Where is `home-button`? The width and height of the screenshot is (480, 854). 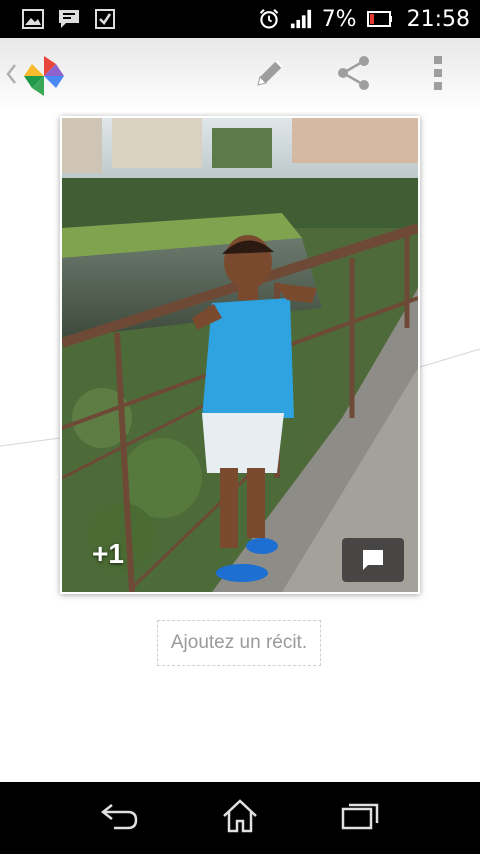
home-button is located at coordinates (240, 818).